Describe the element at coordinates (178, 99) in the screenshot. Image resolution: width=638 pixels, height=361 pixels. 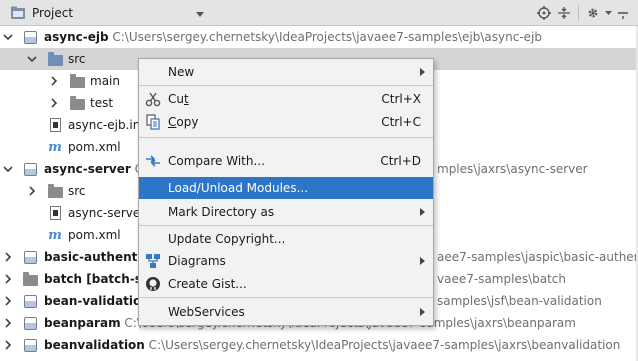
I see `menu-item-label: Cut` at that location.